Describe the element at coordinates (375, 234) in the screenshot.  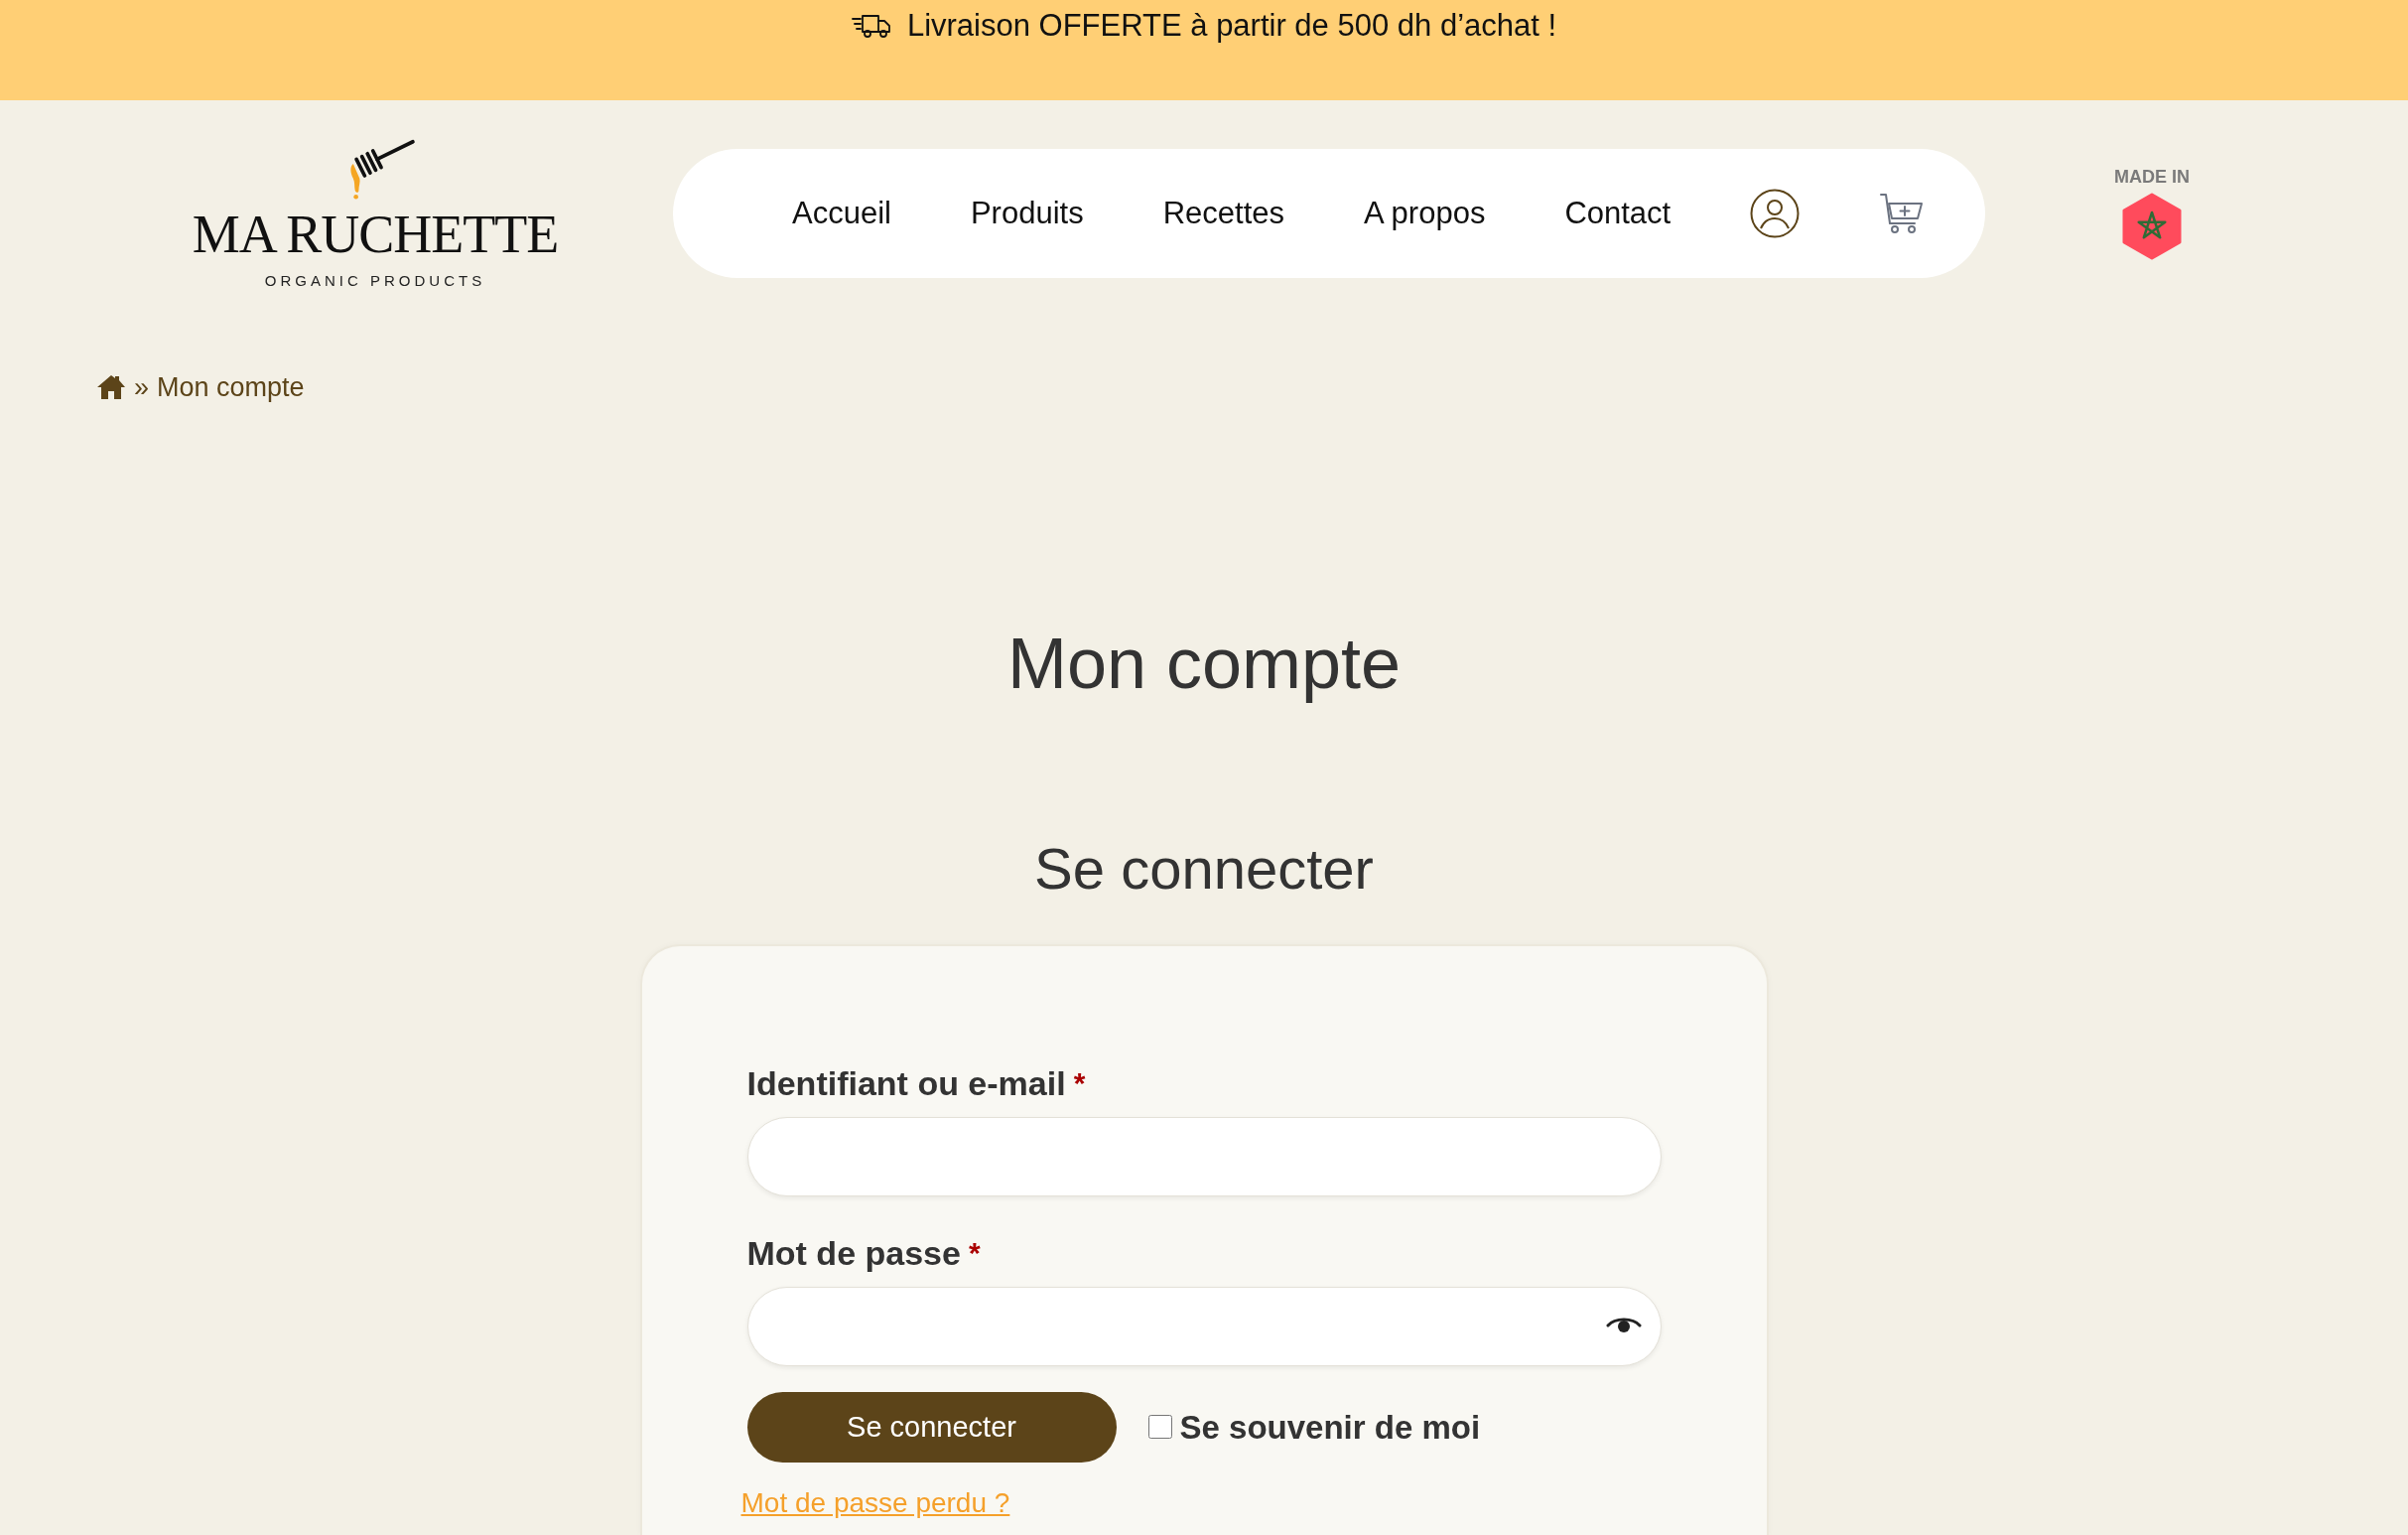
I see `brand-name: MA RUCHETTE` at that location.